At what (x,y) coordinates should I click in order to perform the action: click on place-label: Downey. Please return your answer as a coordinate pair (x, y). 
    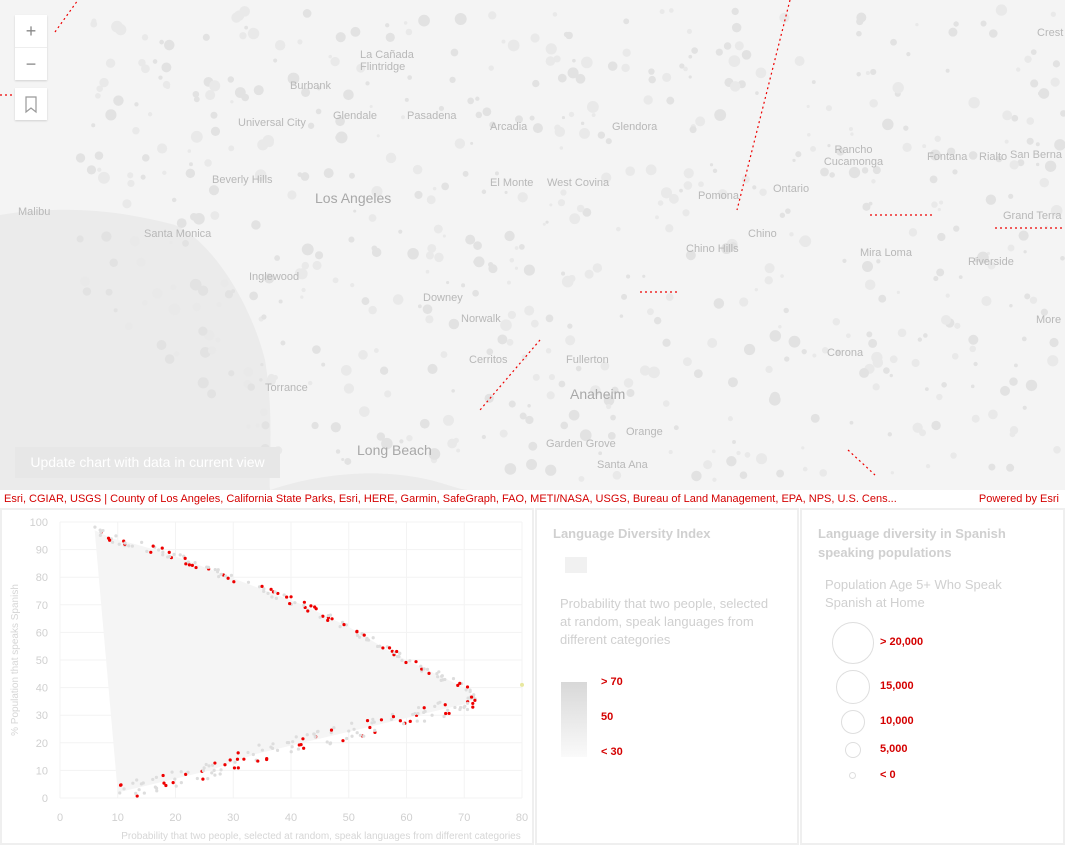
    Looking at the image, I should click on (443, 298).